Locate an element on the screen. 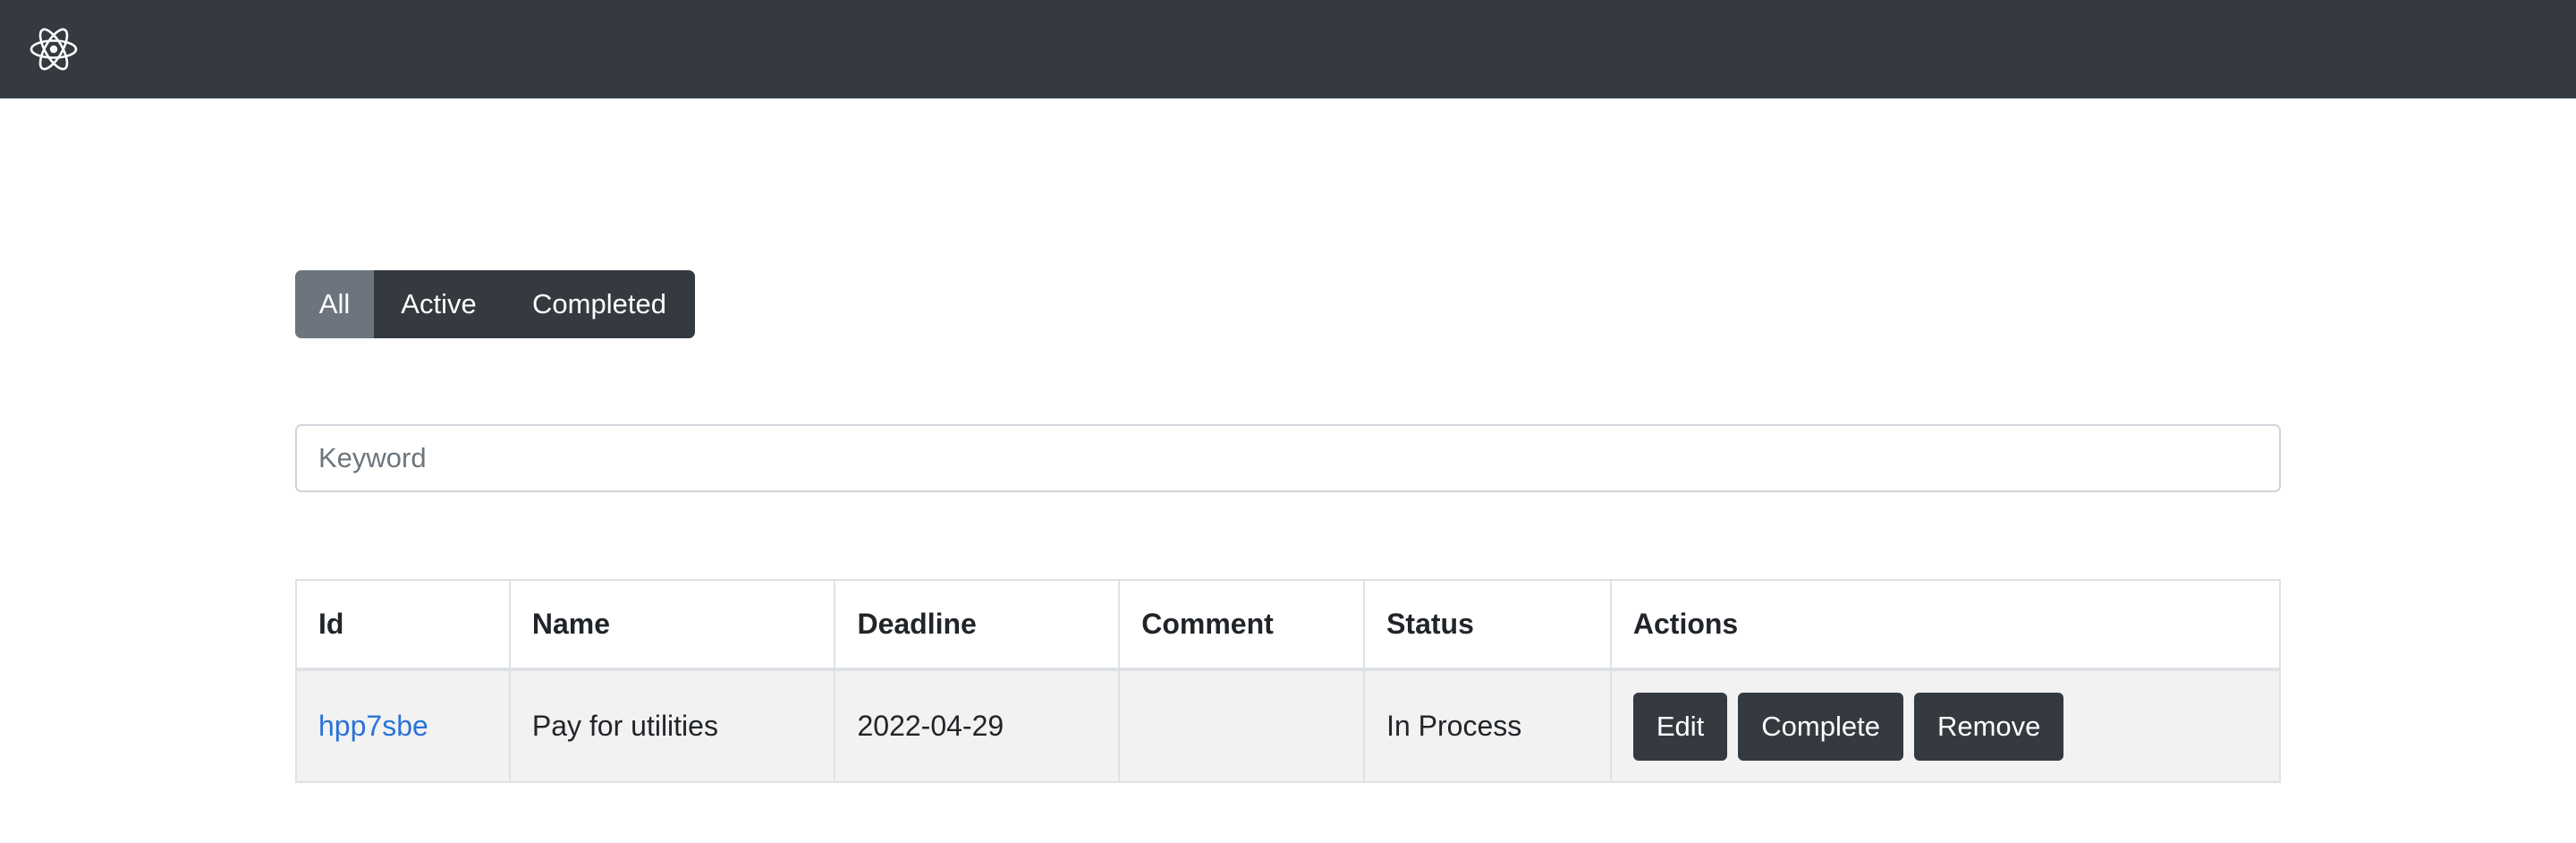 Image resolution: width=2576 pixels, height=843 pixels. cell-status: In Process is located at coordinates (1487, 725).